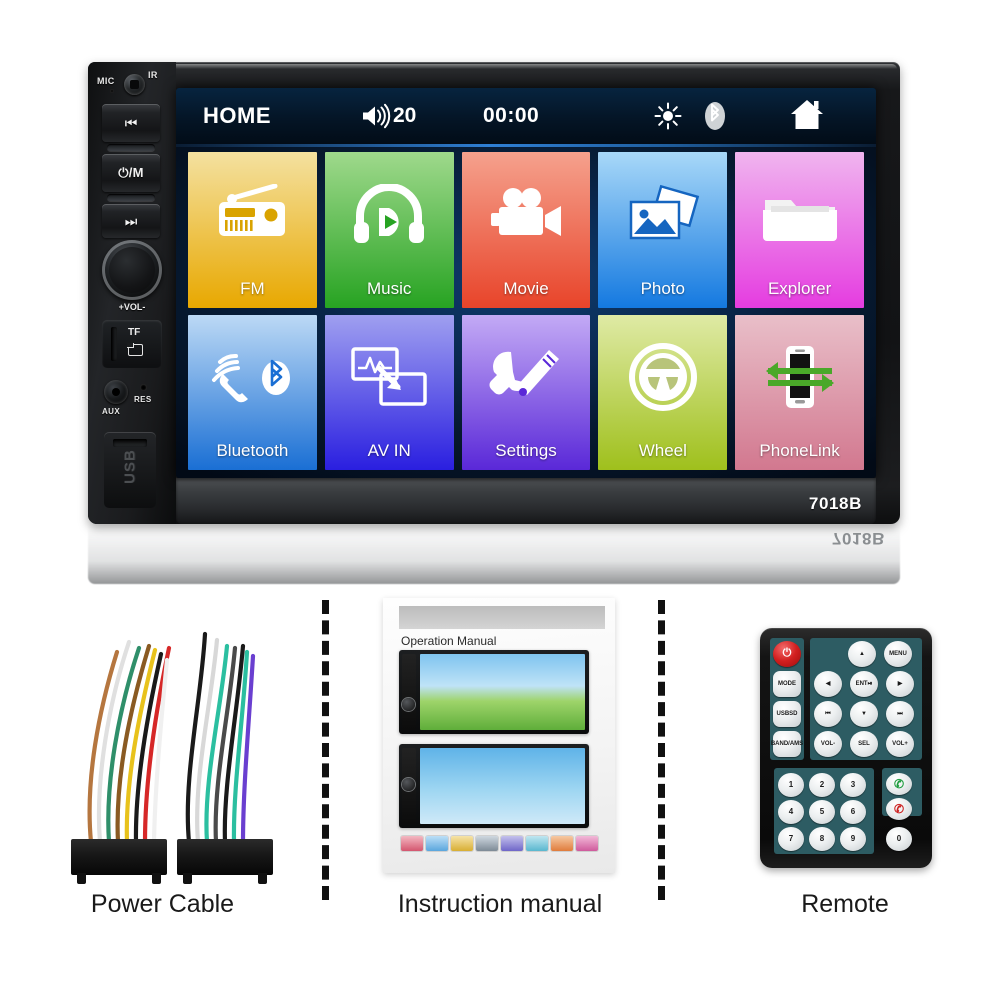 This screenshot has height=1000, width=1000. What do you see at coordinates (526, 450) in the screenshot?
I see `tile-label: Settings` at bounding box center [526, 450].